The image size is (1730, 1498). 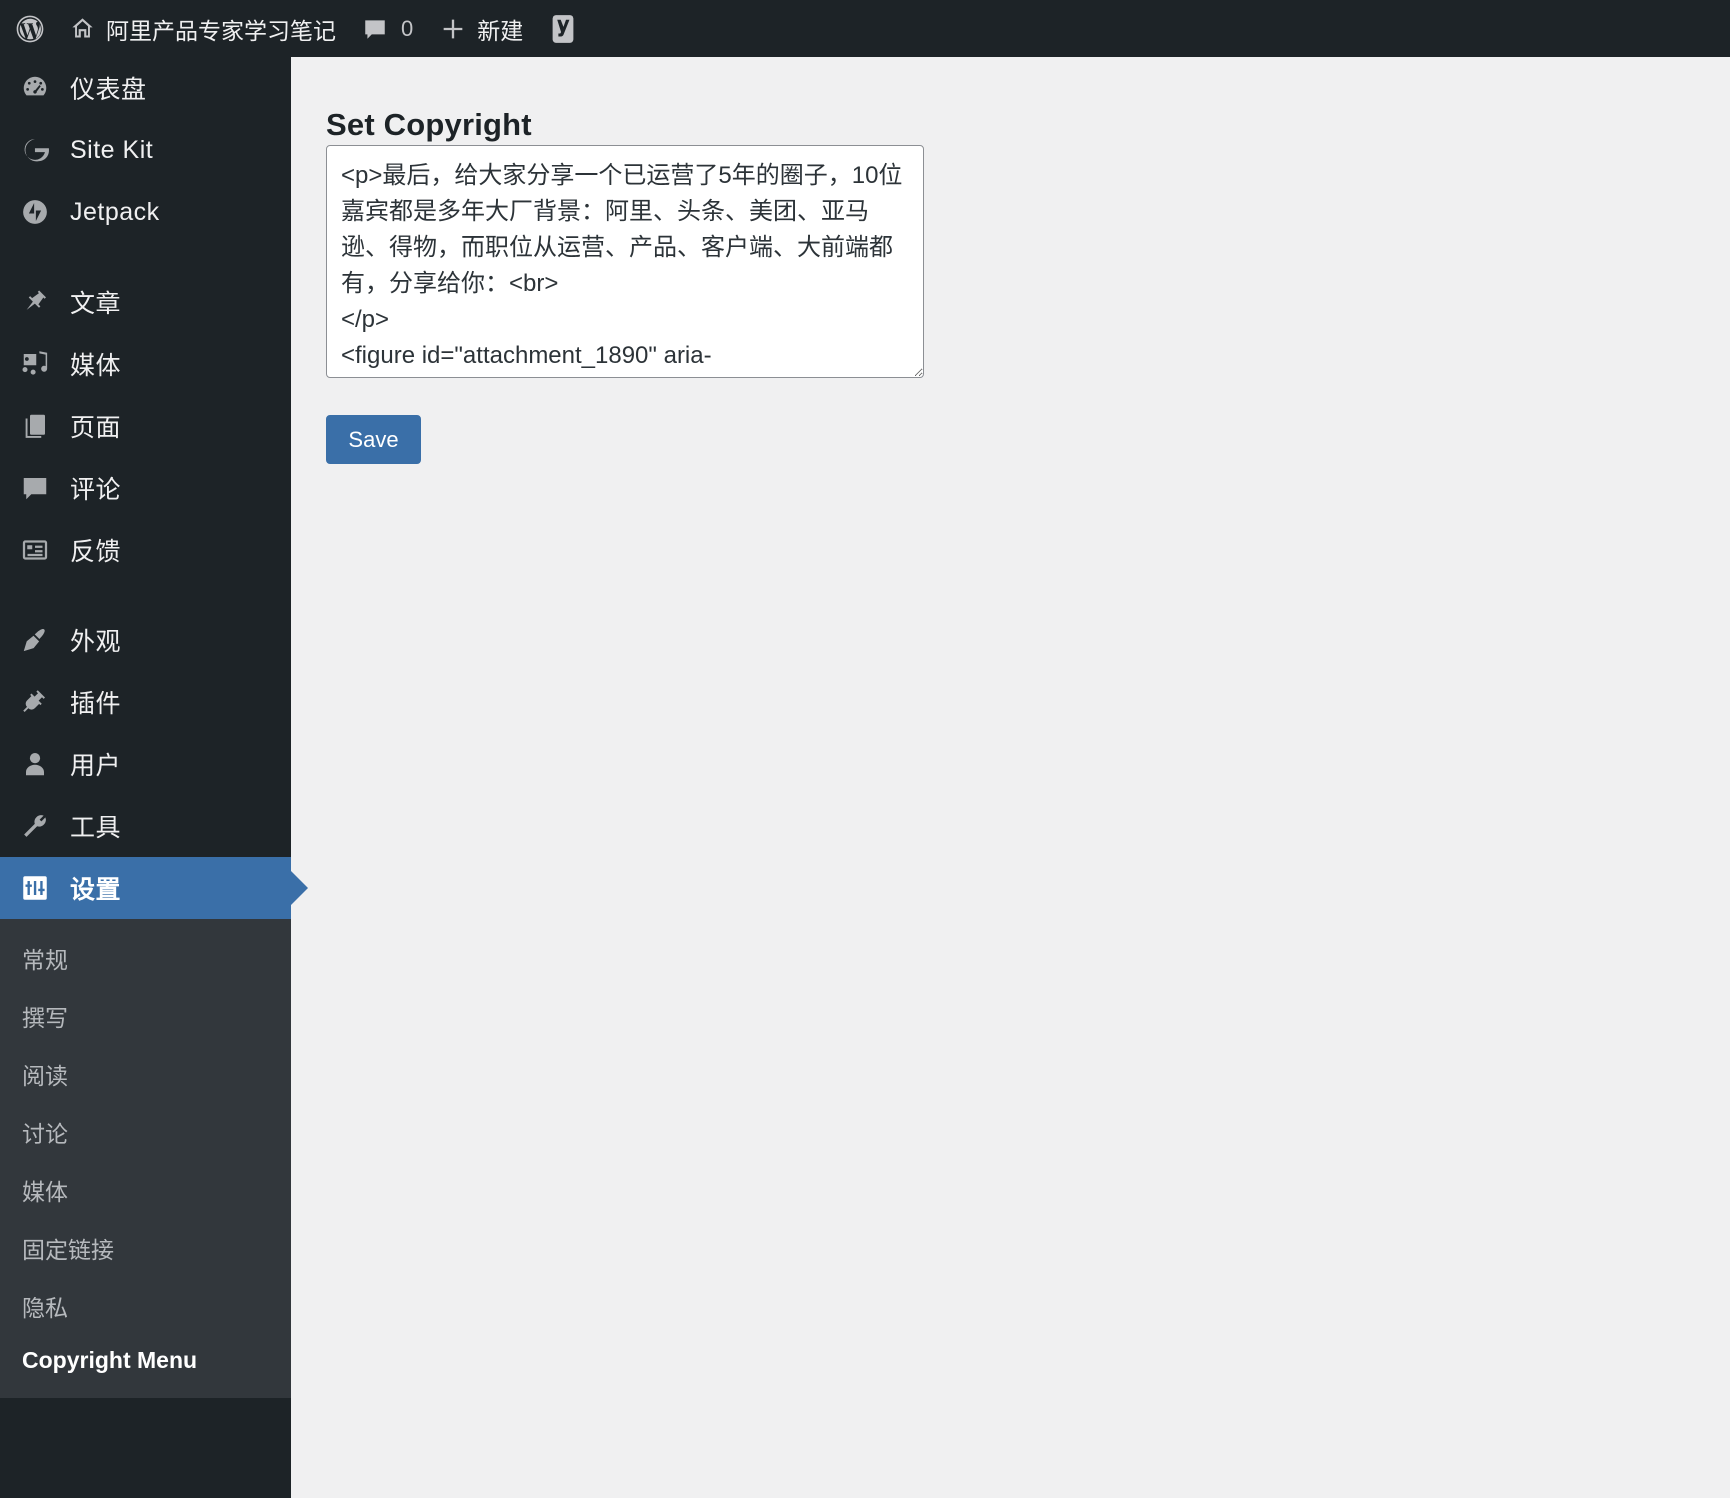 I want to click on sidebar-item-label: Jetpack, so click(x=115, y=211).